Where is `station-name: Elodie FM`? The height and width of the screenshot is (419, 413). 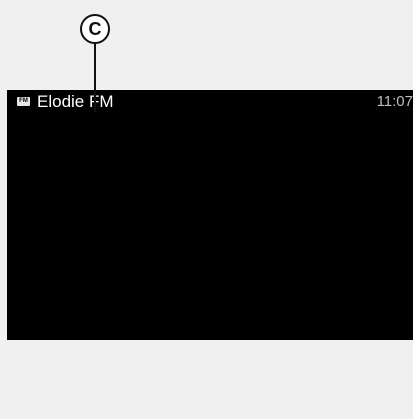 station-name: Elodie FM is located at coordinates (75, 101).